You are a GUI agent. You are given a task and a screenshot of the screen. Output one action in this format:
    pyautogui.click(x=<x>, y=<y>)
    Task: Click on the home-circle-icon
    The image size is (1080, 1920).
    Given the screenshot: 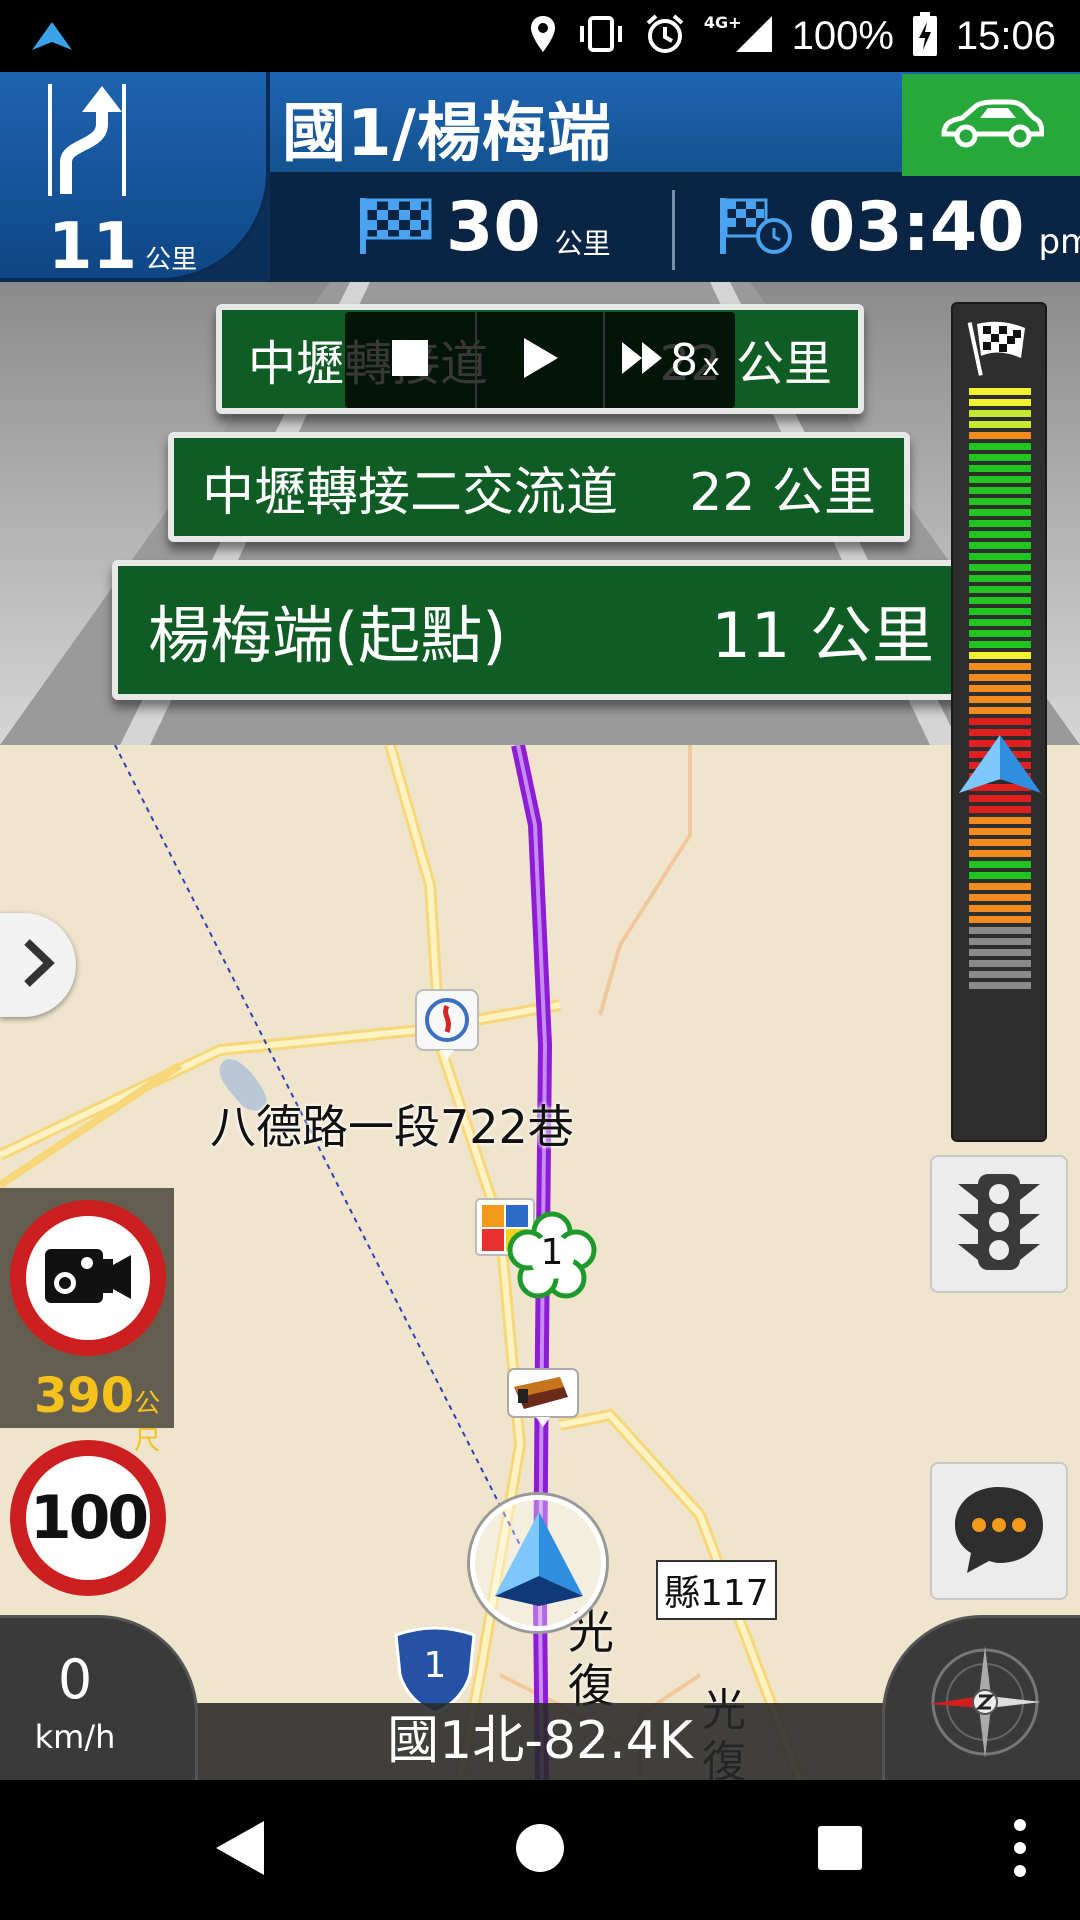 What is the action you would take?
    pyautogui.click(x=540, y=1850)
    